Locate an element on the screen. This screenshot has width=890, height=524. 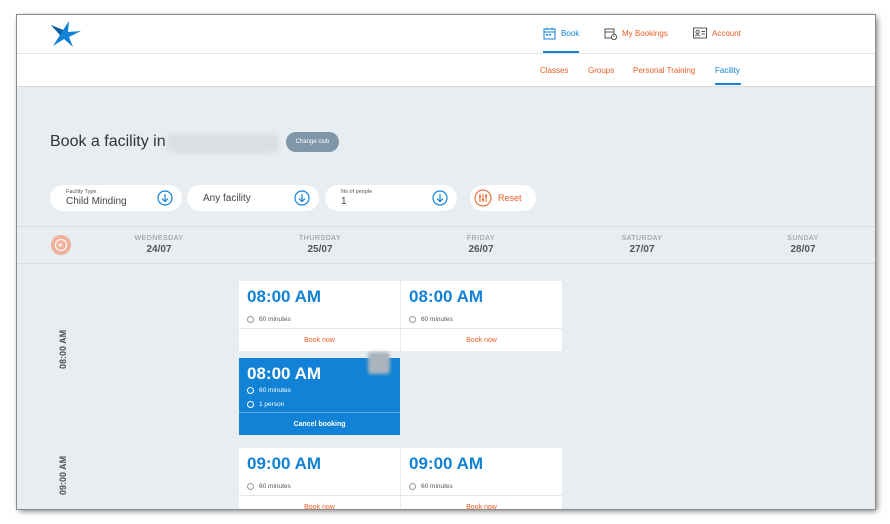
nav-book: Book is located at coordinates (561, 39).